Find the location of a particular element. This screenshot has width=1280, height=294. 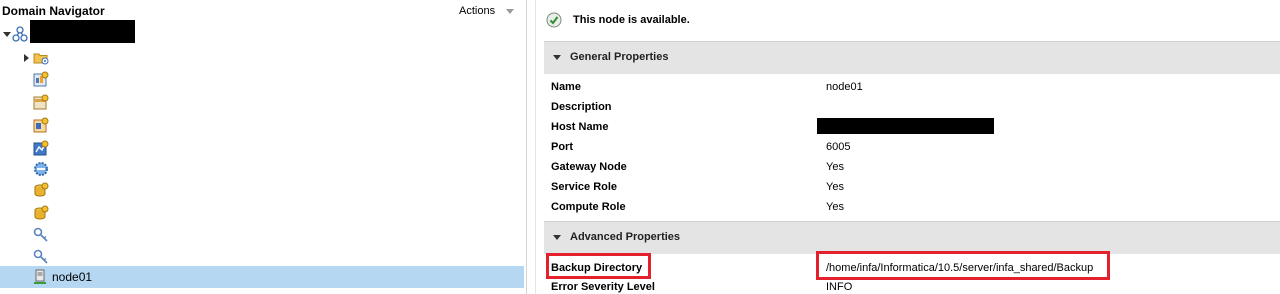

chevron-down-icon is located at coordinates (510, 11).